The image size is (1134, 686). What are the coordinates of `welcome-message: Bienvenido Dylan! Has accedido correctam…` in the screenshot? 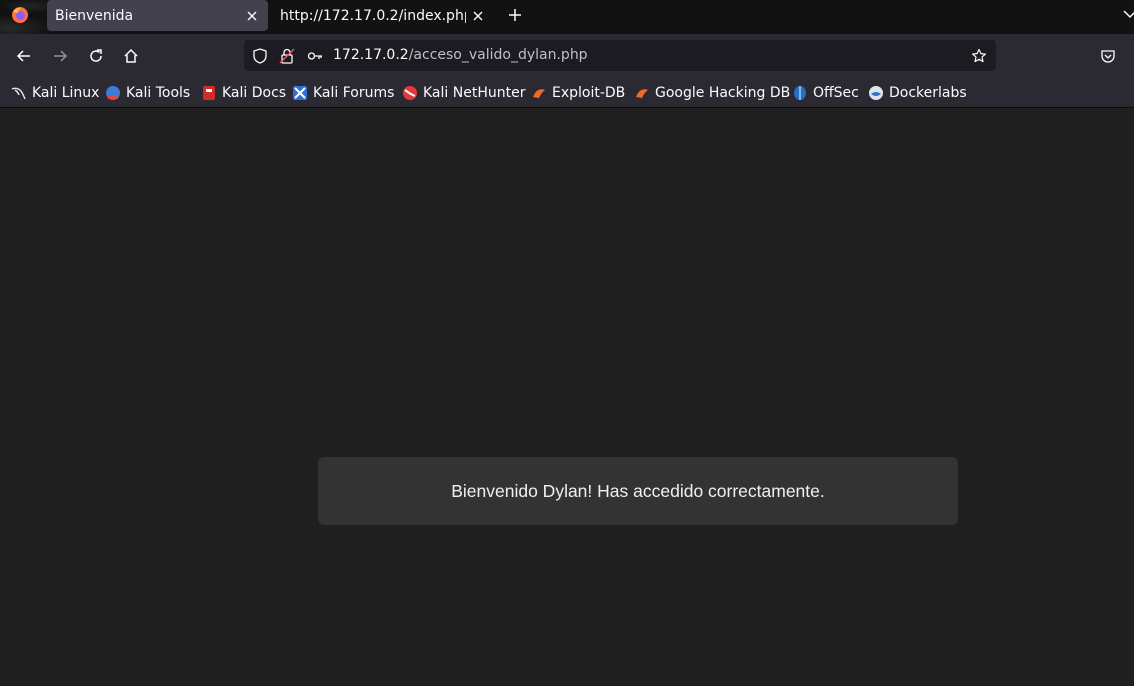 It's located at (638, 490).